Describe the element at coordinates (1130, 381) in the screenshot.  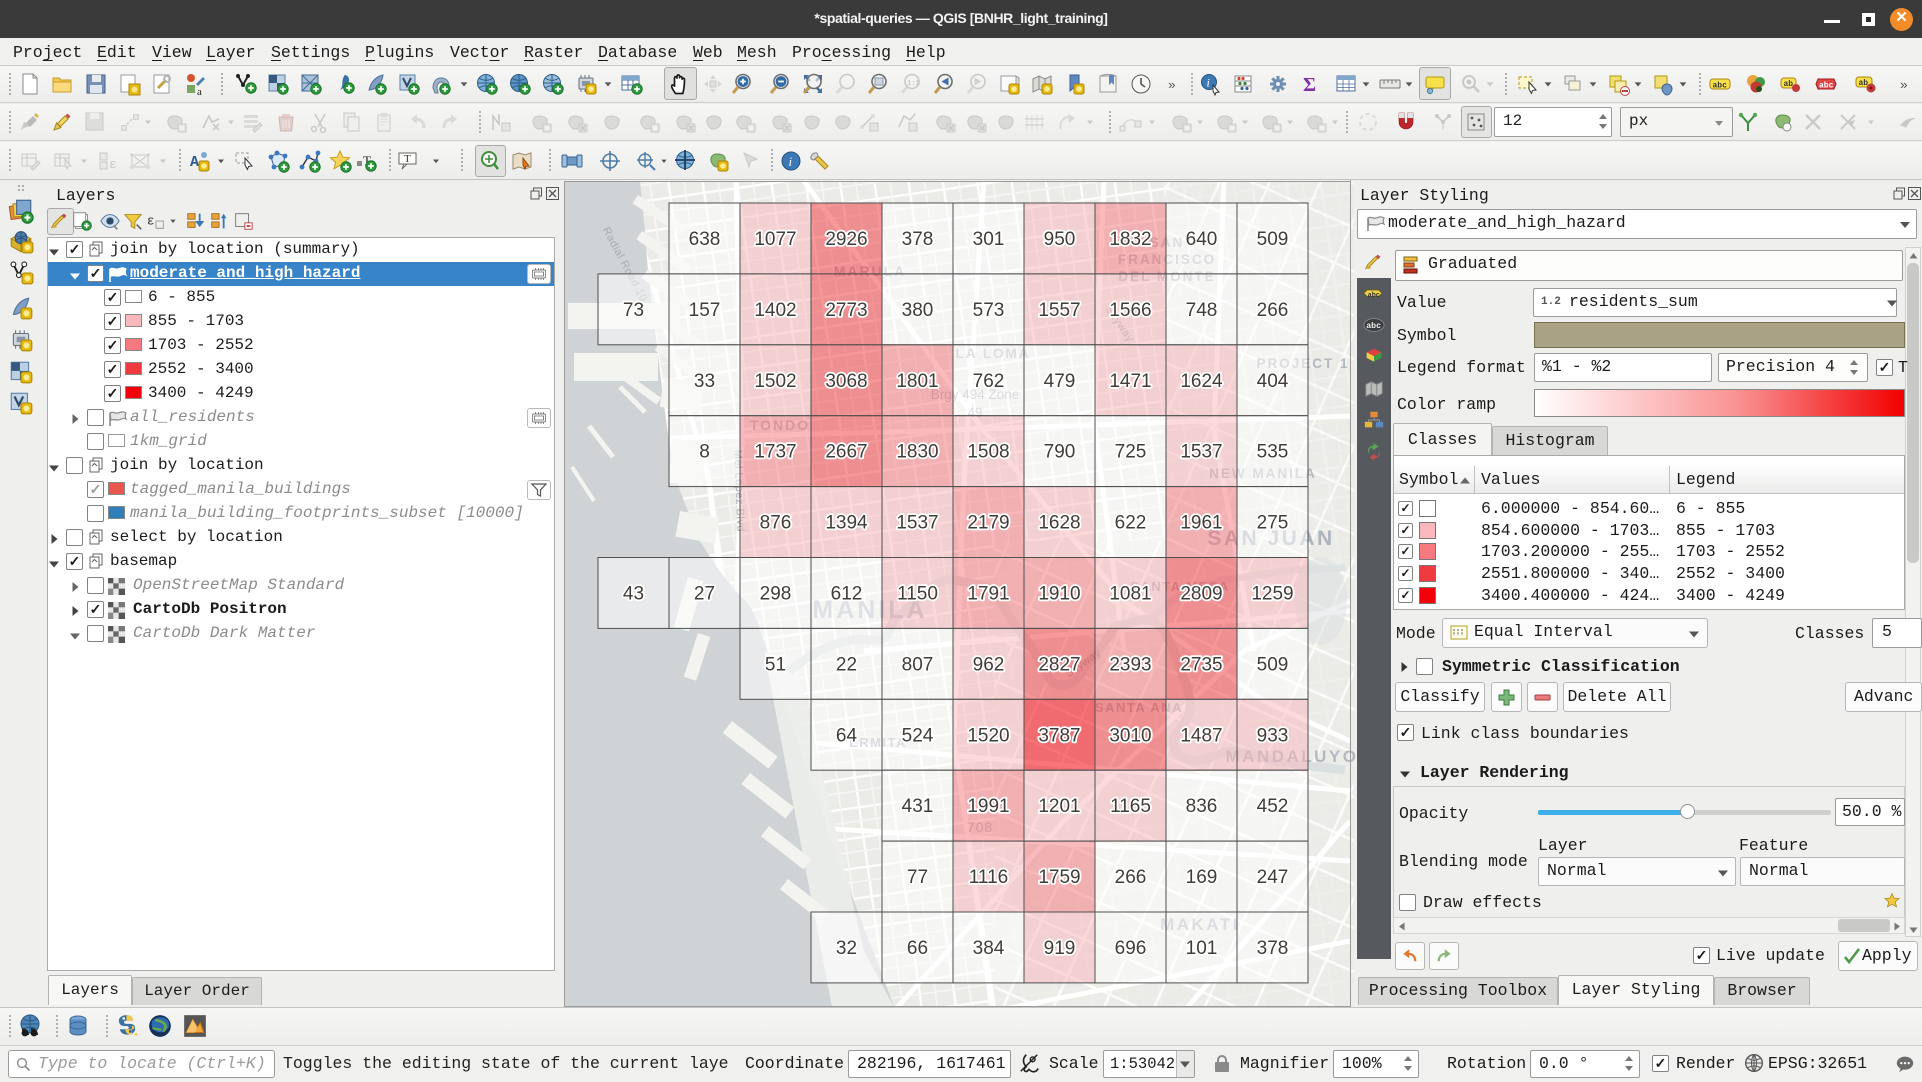
I see `svg-text: 1471` at that location.